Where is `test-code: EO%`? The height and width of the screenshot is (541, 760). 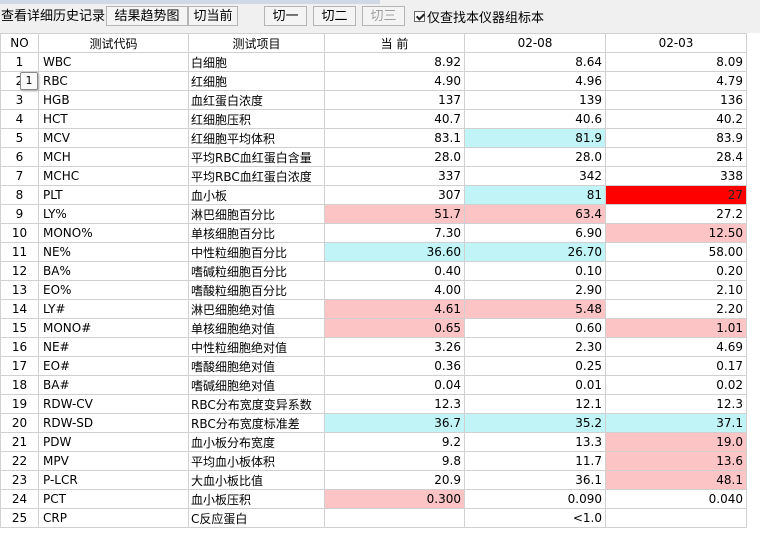
test-code: EO% is located at coordinates (113, 290).